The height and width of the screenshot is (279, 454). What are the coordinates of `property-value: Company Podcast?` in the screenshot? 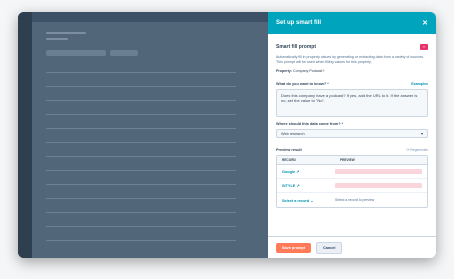 It's located at (308, 71).